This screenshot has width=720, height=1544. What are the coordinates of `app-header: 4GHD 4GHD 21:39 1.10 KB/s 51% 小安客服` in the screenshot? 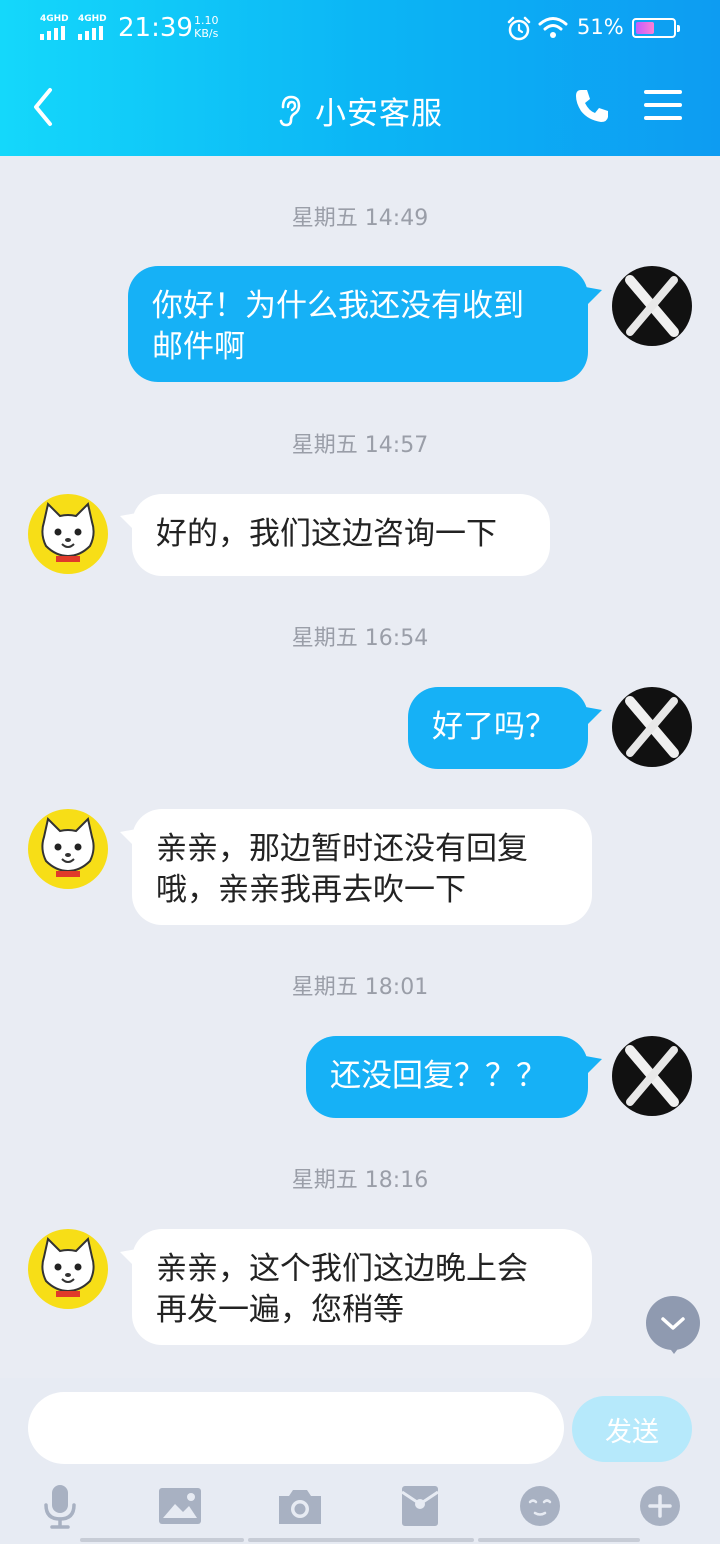 It's located at (360, 78).